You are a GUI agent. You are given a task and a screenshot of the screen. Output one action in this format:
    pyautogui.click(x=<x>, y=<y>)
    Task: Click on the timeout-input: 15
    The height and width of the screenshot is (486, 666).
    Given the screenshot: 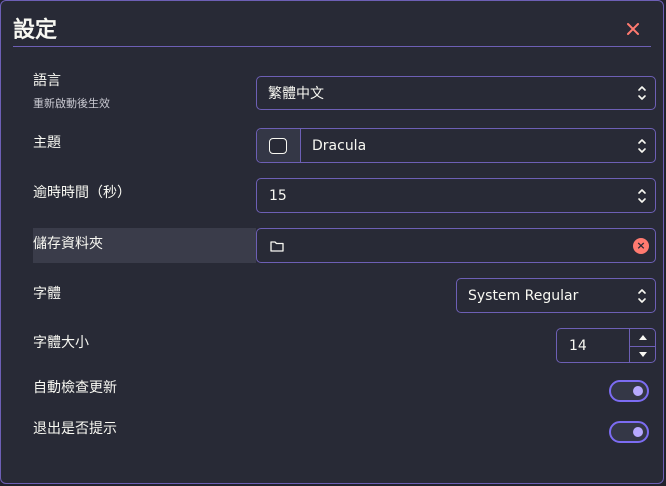 What is the action you would take?
    pyautogui.click(x=456, y=195)
    